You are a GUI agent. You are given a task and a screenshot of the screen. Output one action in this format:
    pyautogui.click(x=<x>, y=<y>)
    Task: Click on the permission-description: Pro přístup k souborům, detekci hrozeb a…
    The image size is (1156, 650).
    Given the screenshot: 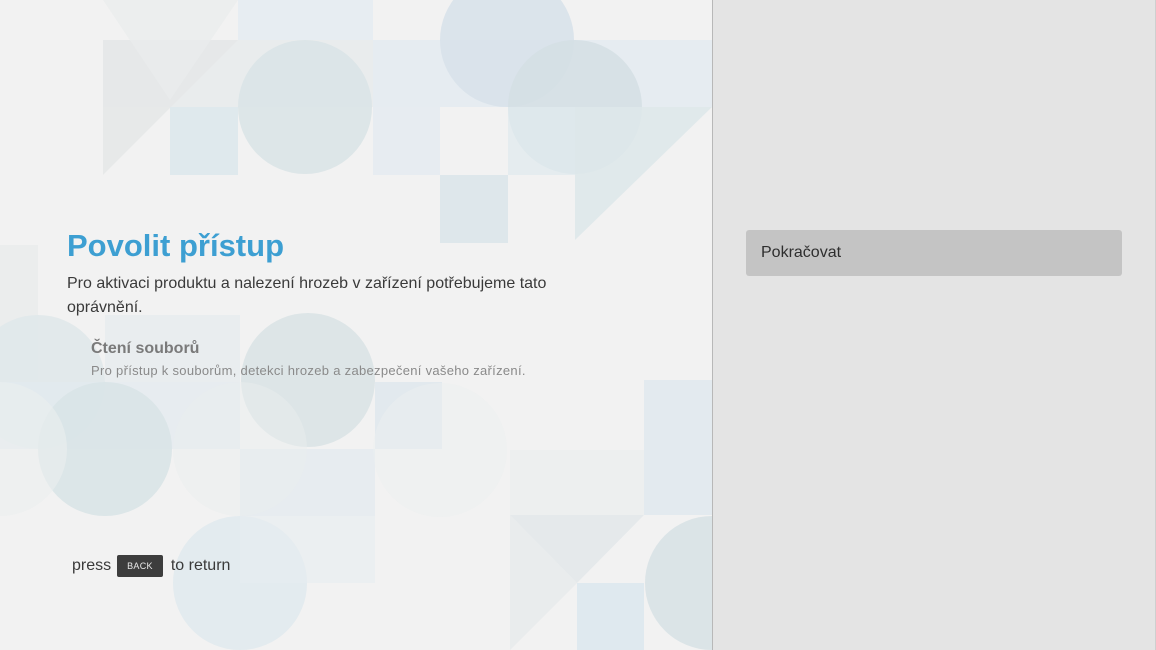 What is the action you would take?
    pyautogui.click(x=308, y=370)
    